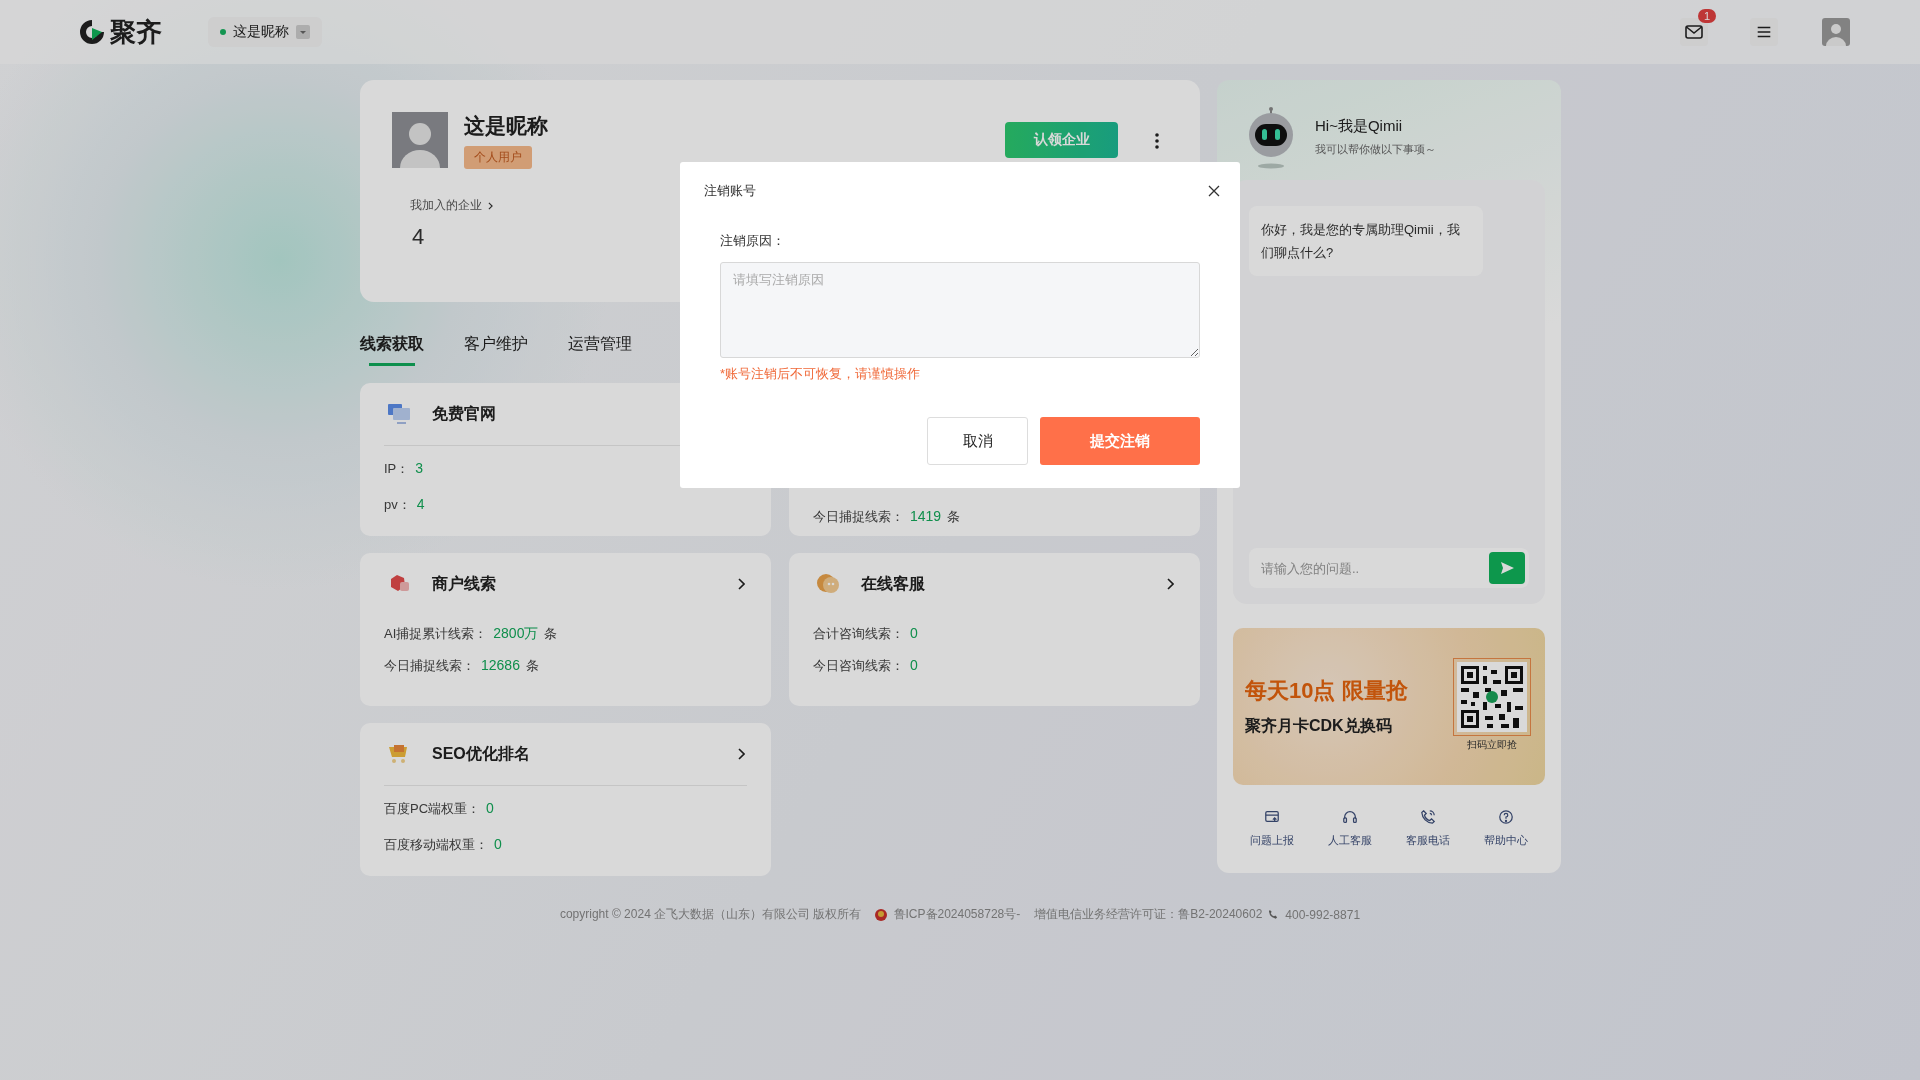  I want to click on caret-icon, so click(303, 32).